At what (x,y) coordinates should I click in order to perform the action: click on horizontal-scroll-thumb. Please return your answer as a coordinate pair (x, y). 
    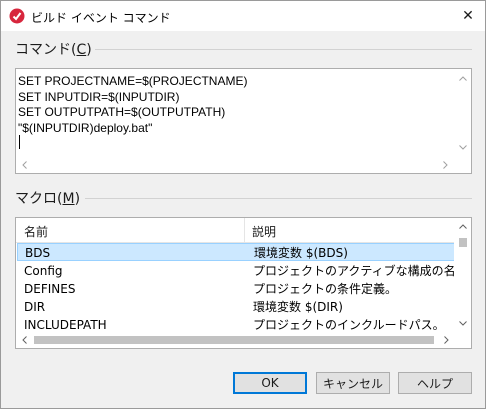
    Looking at the image, I should click on (234, 340).